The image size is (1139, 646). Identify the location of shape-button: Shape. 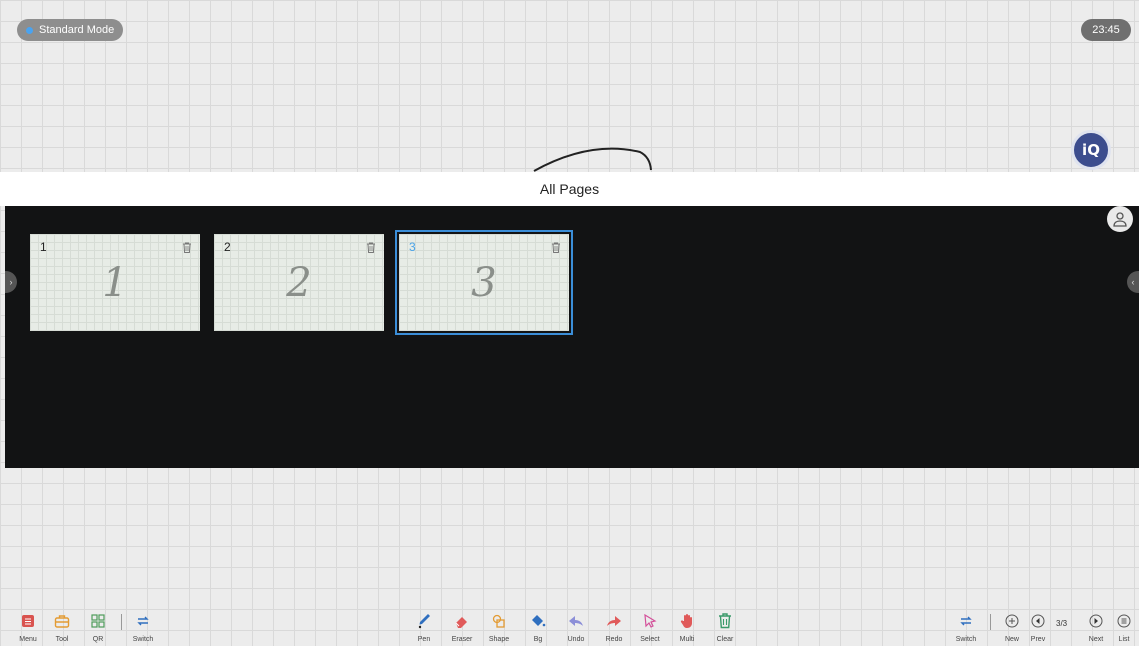
(499, 626).